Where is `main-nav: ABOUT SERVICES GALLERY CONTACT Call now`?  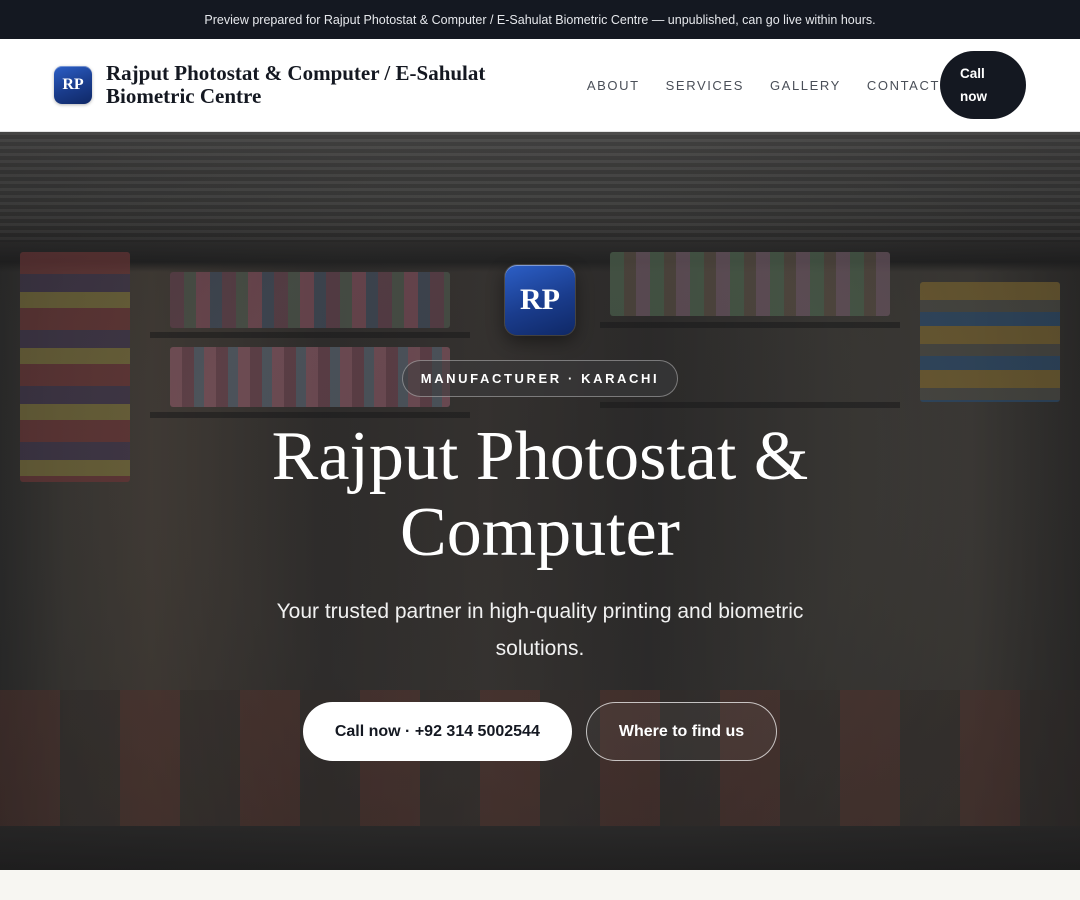
main-nav: ABOUT SERVICES GALLERY CONTACT Call now is located at coordinates (806, 85).